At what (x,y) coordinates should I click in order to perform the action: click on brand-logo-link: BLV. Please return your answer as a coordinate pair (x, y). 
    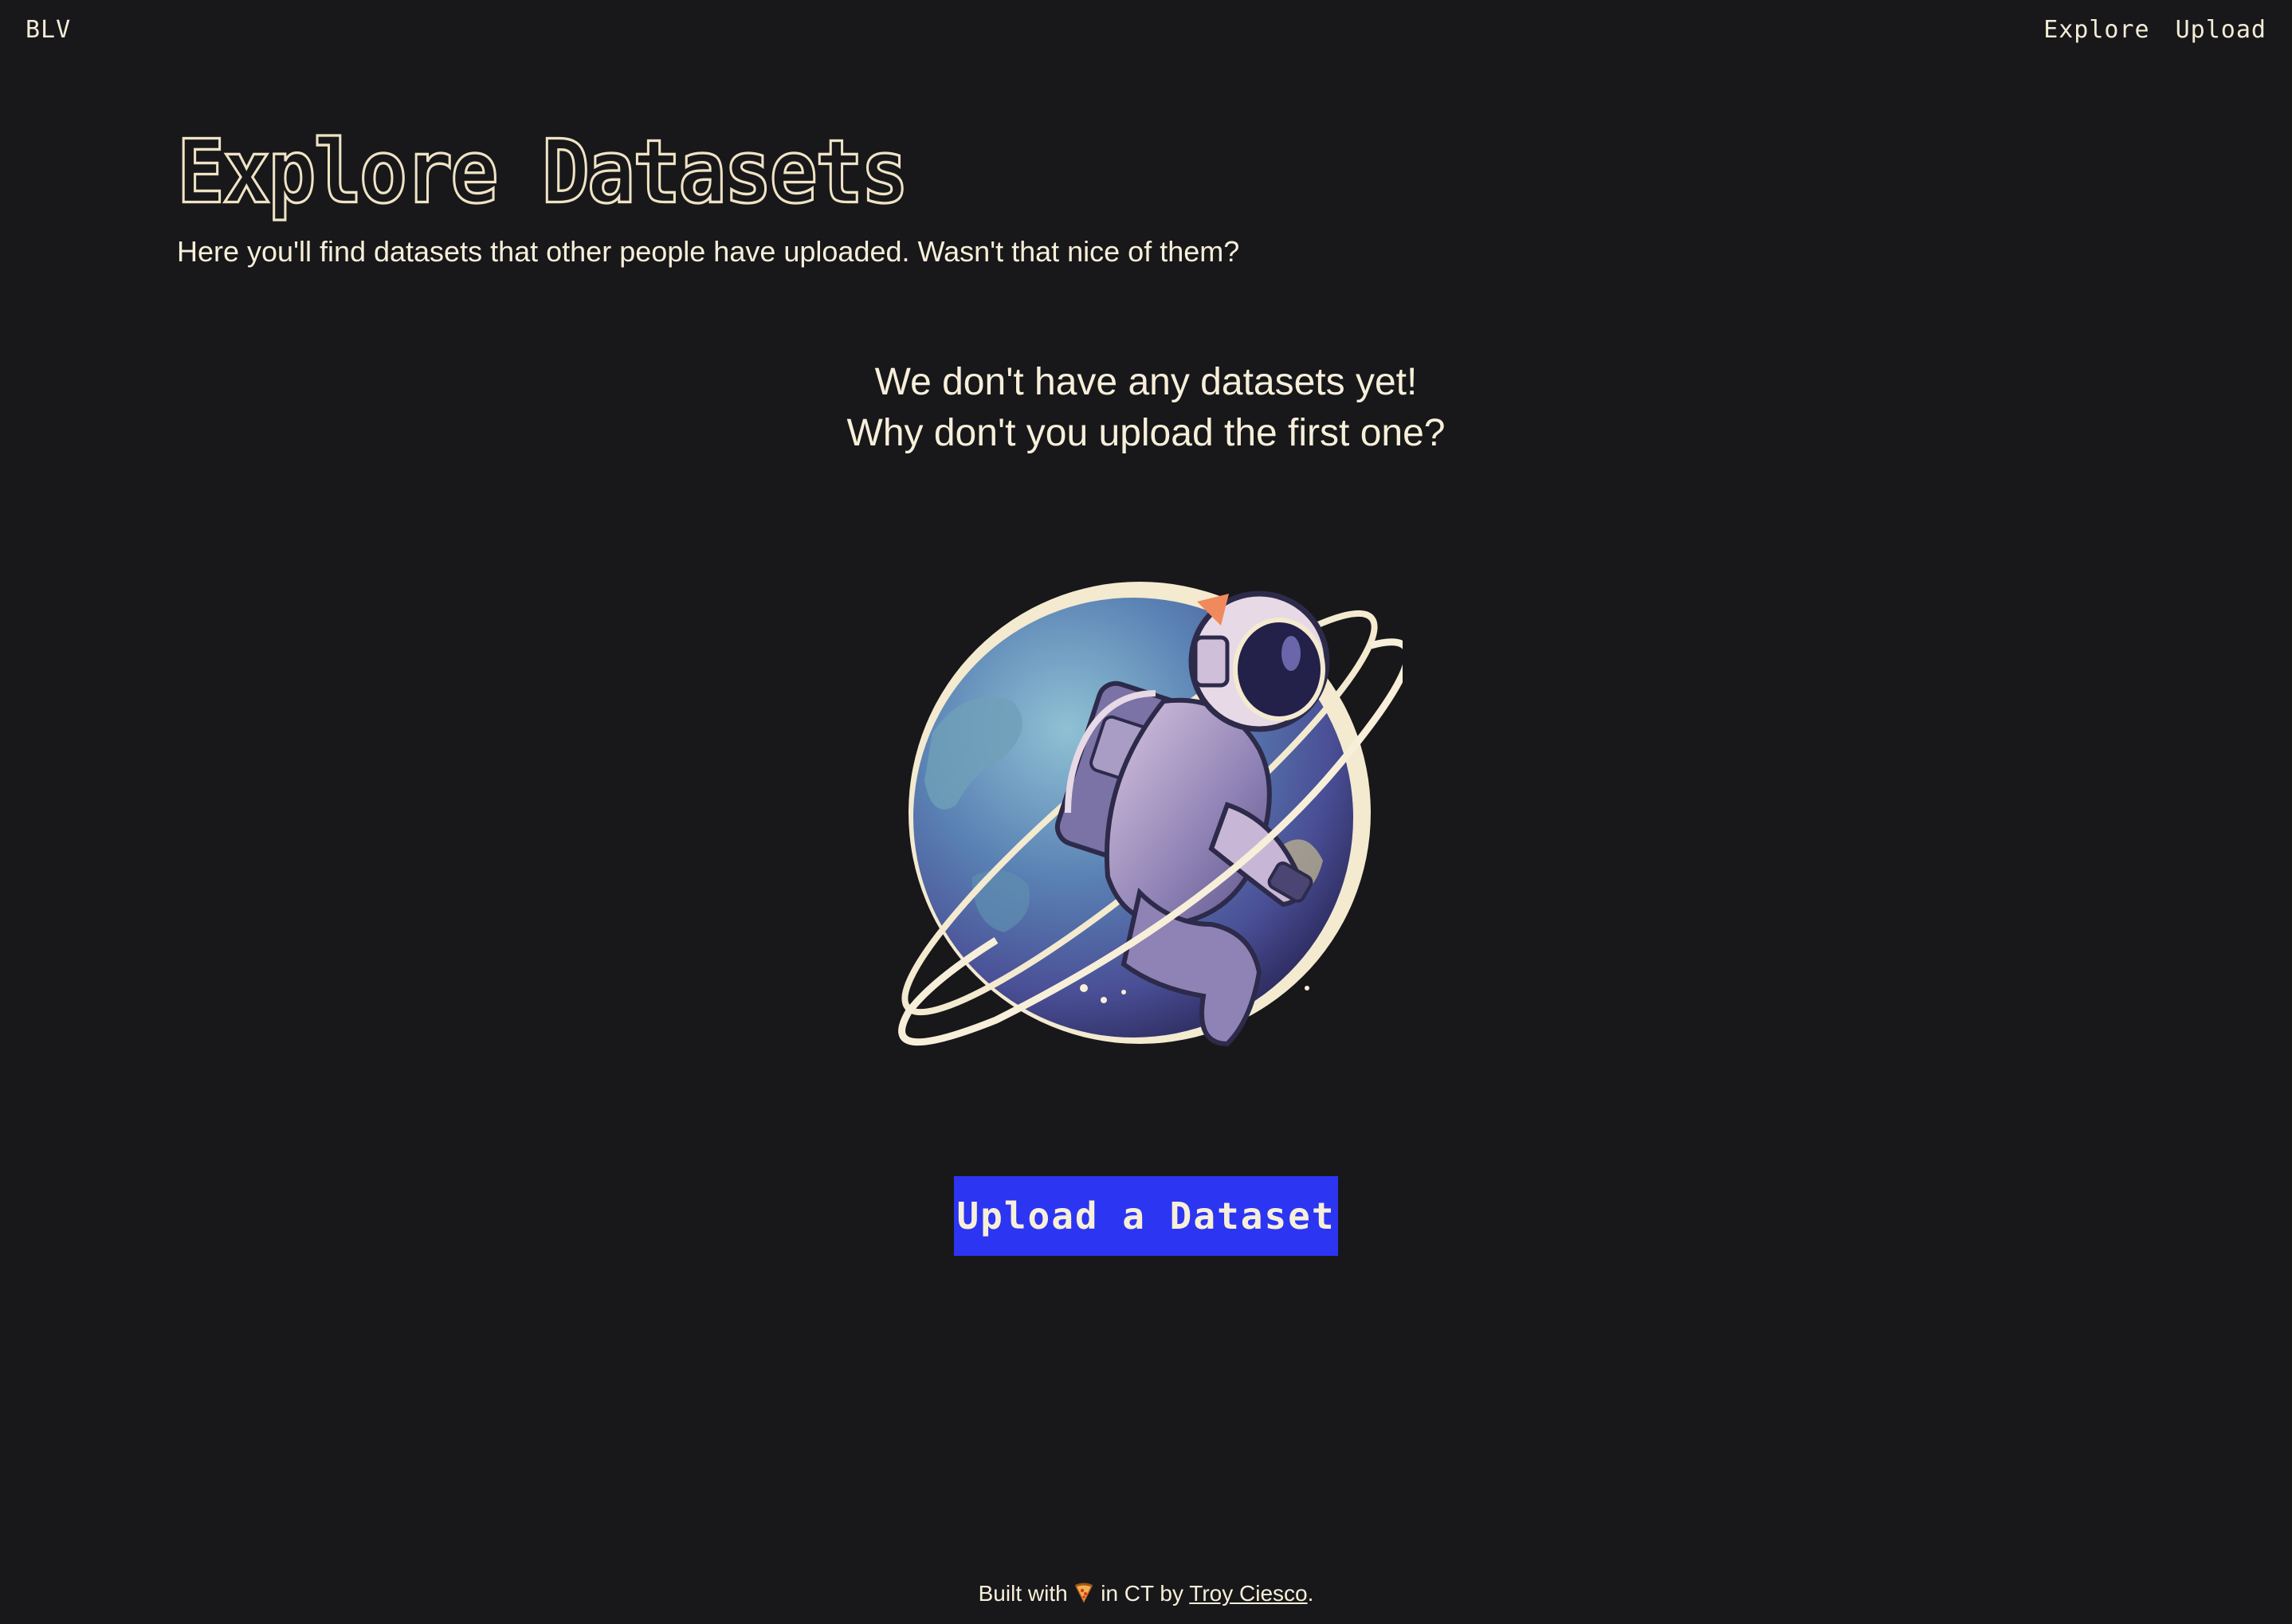
    Looking at the image, I should click on (48, 30).